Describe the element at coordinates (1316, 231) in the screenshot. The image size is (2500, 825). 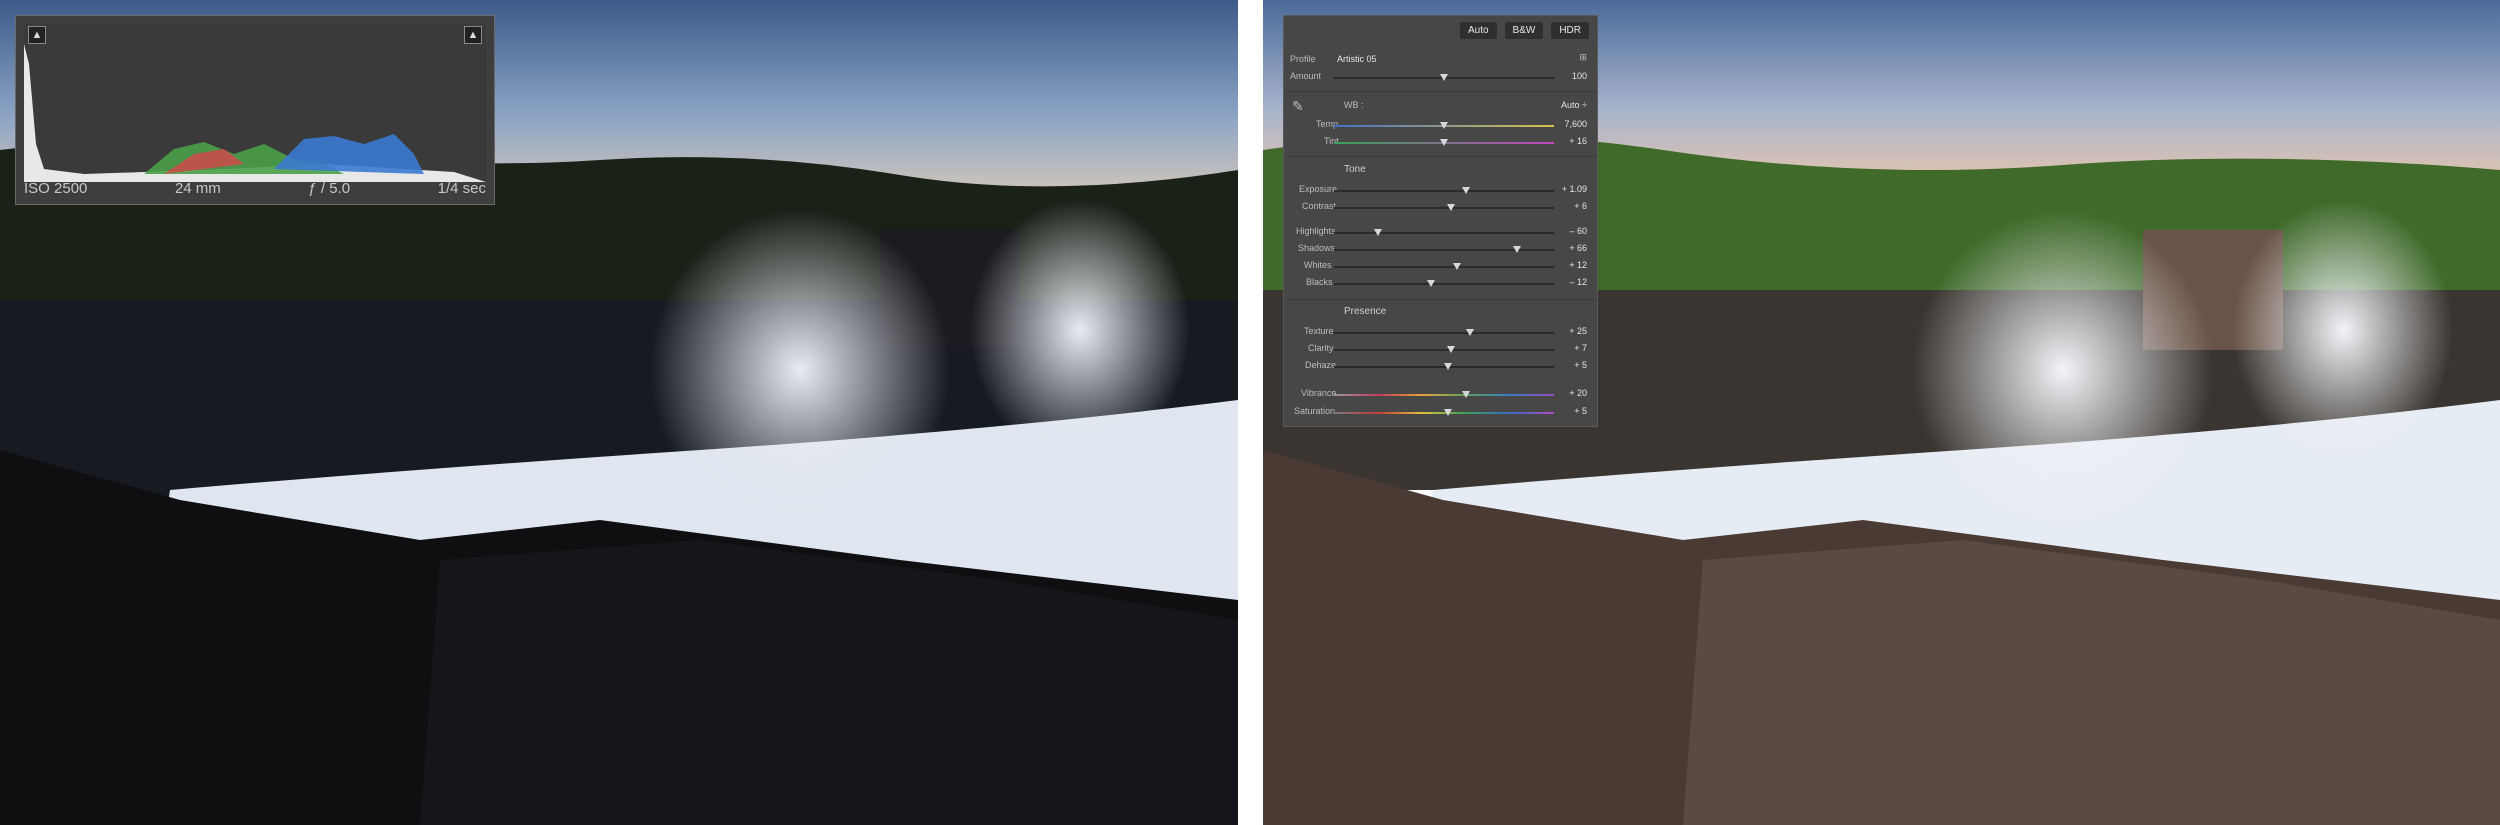
I see `highlights-label: Highlights` at that location.